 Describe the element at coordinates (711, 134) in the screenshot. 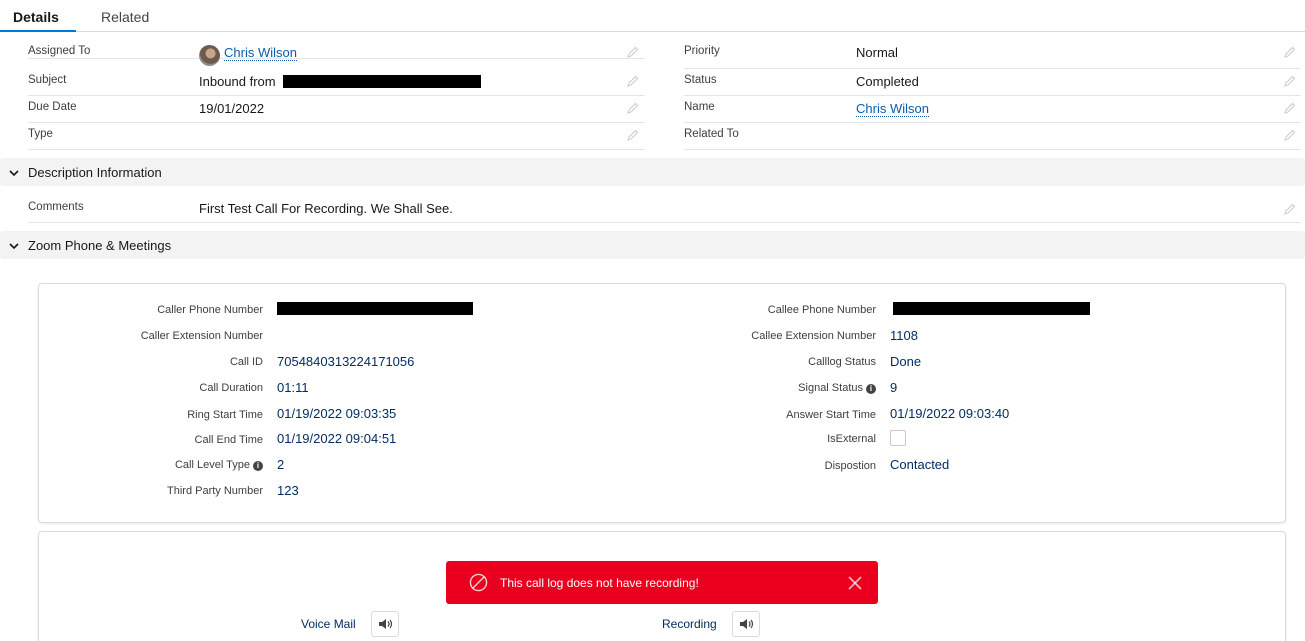

I see `related-to-label: Related To` at that location.